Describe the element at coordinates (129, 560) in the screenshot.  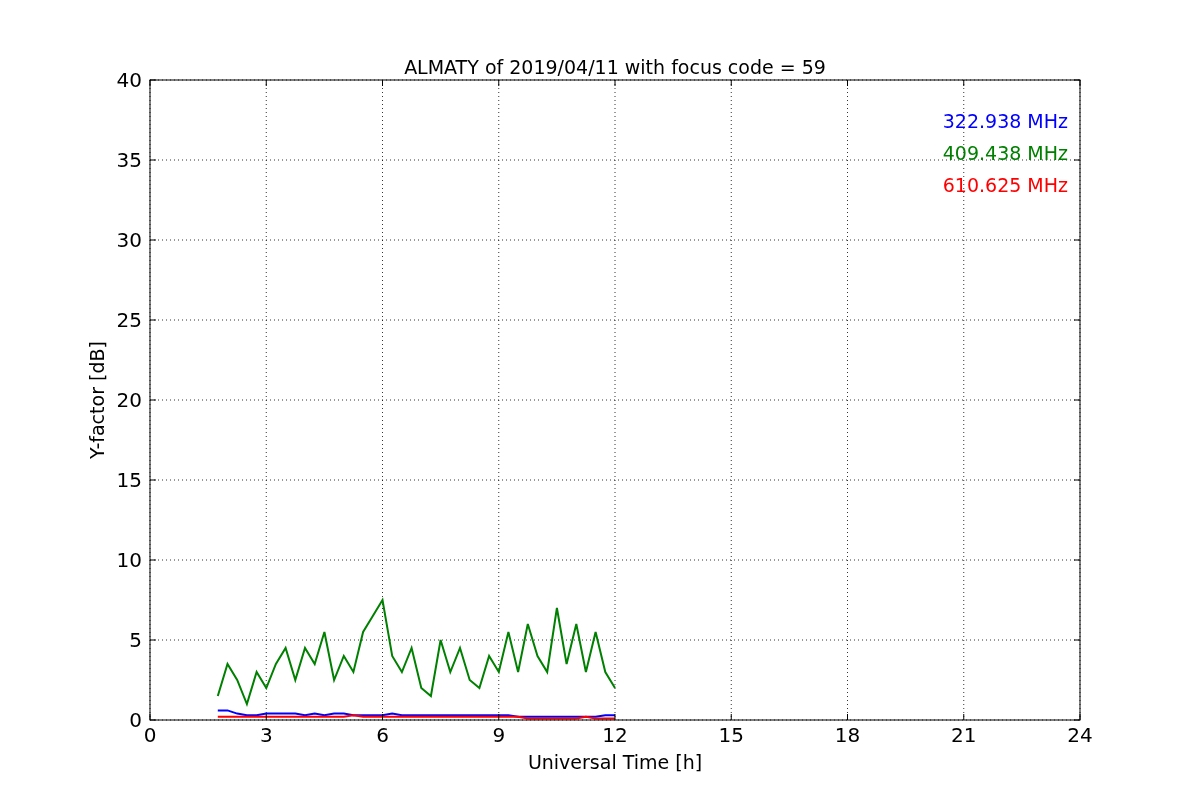
I see `y-tick-label: 10` at that location.